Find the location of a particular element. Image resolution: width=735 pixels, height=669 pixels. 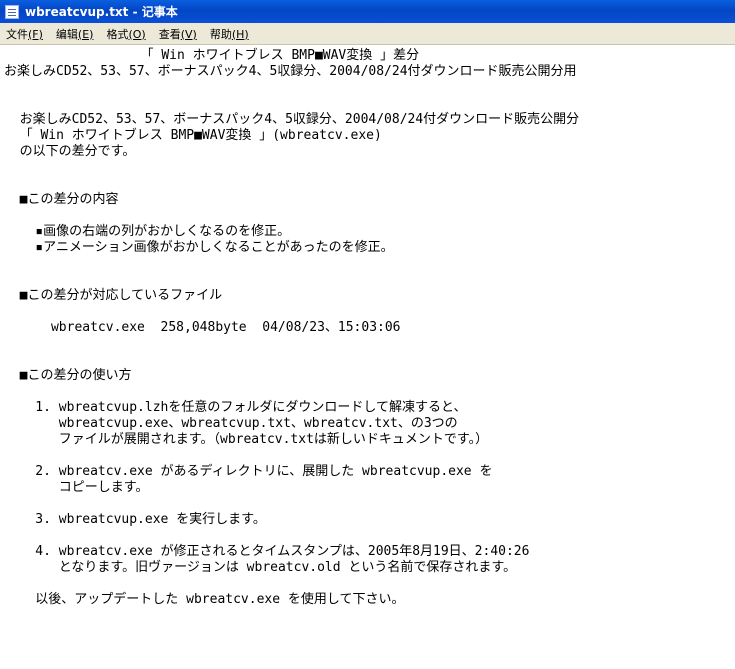

document-line: ファイルが展開されます。（wbreatcv.txtは新しいドキュメントです。） is located at coordinates (246, 439).